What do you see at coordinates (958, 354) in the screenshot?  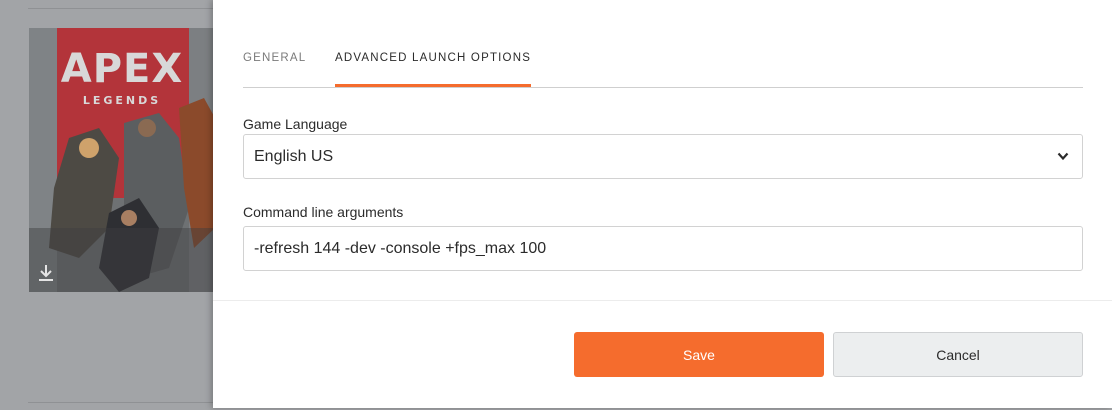 I see `cancel-button: Cancel` at bounding box center [958, 354].